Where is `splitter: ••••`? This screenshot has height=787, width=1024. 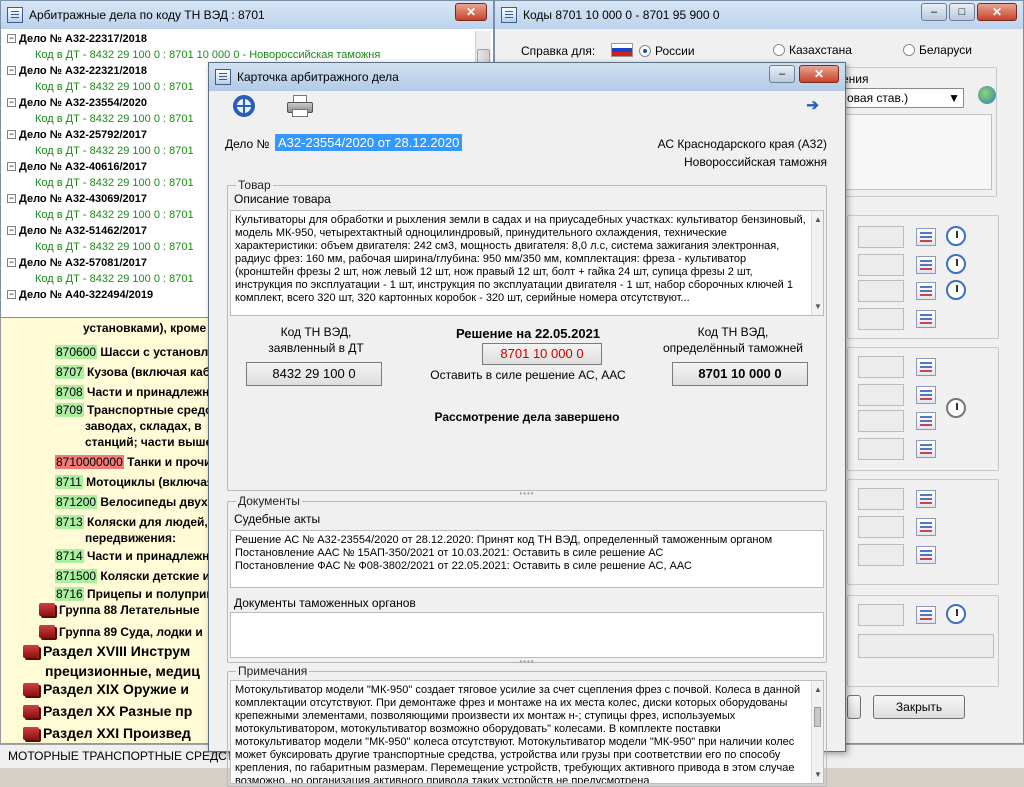
splitter: •••• is located at coordinates (527, 494).